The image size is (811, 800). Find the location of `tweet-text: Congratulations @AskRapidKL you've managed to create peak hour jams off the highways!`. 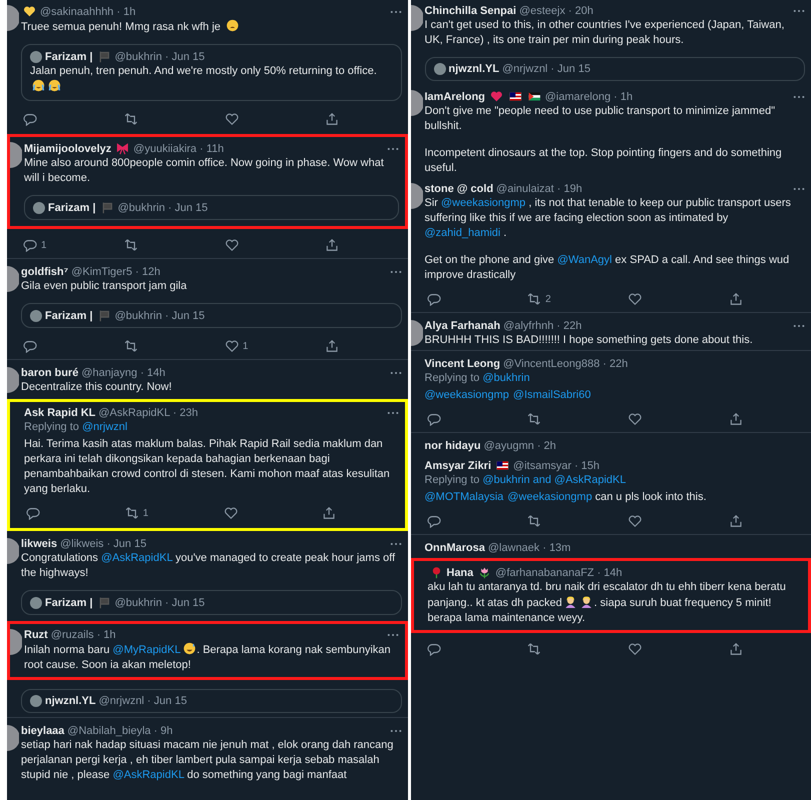

tweet-text: Congratulations @AskRapidKL you've managed to create peak hour jams off the highways! is located at coordinates (208, 566).